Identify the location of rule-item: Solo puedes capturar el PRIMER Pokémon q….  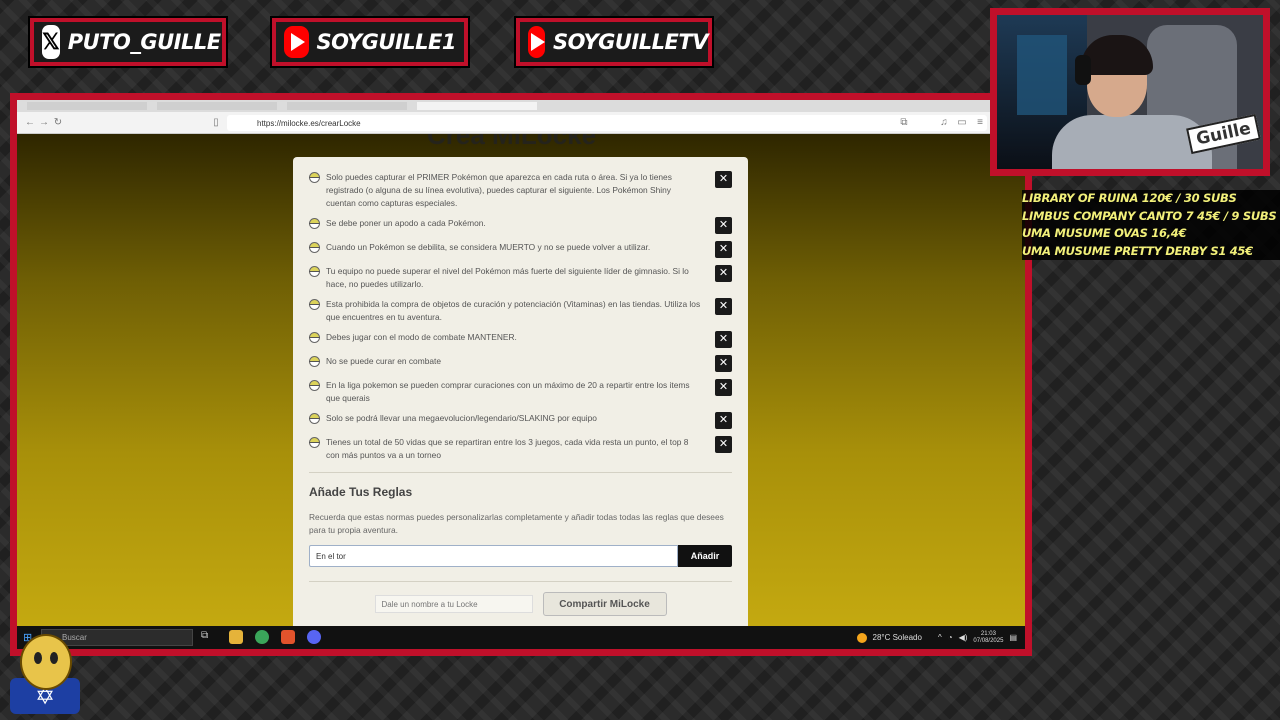
(520, 190).